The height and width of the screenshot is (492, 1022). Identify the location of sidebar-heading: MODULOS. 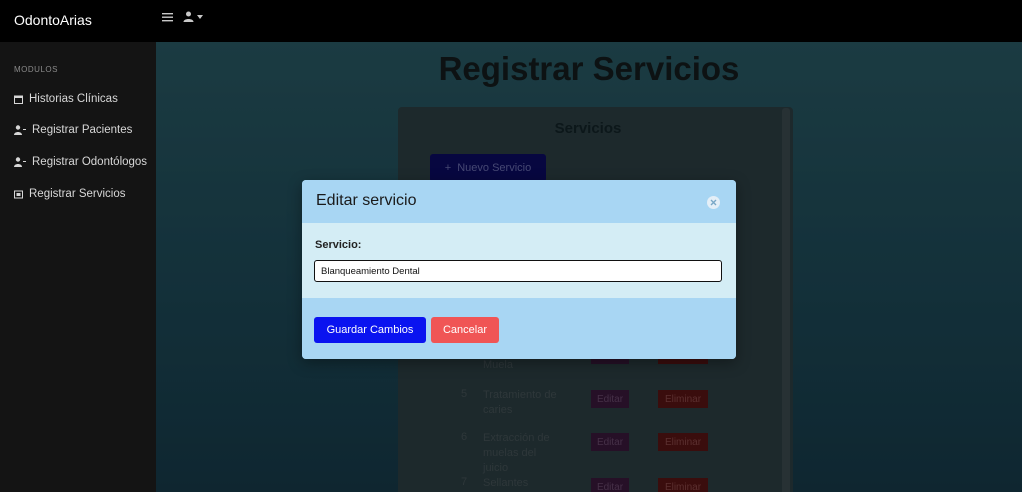
(36, 69).